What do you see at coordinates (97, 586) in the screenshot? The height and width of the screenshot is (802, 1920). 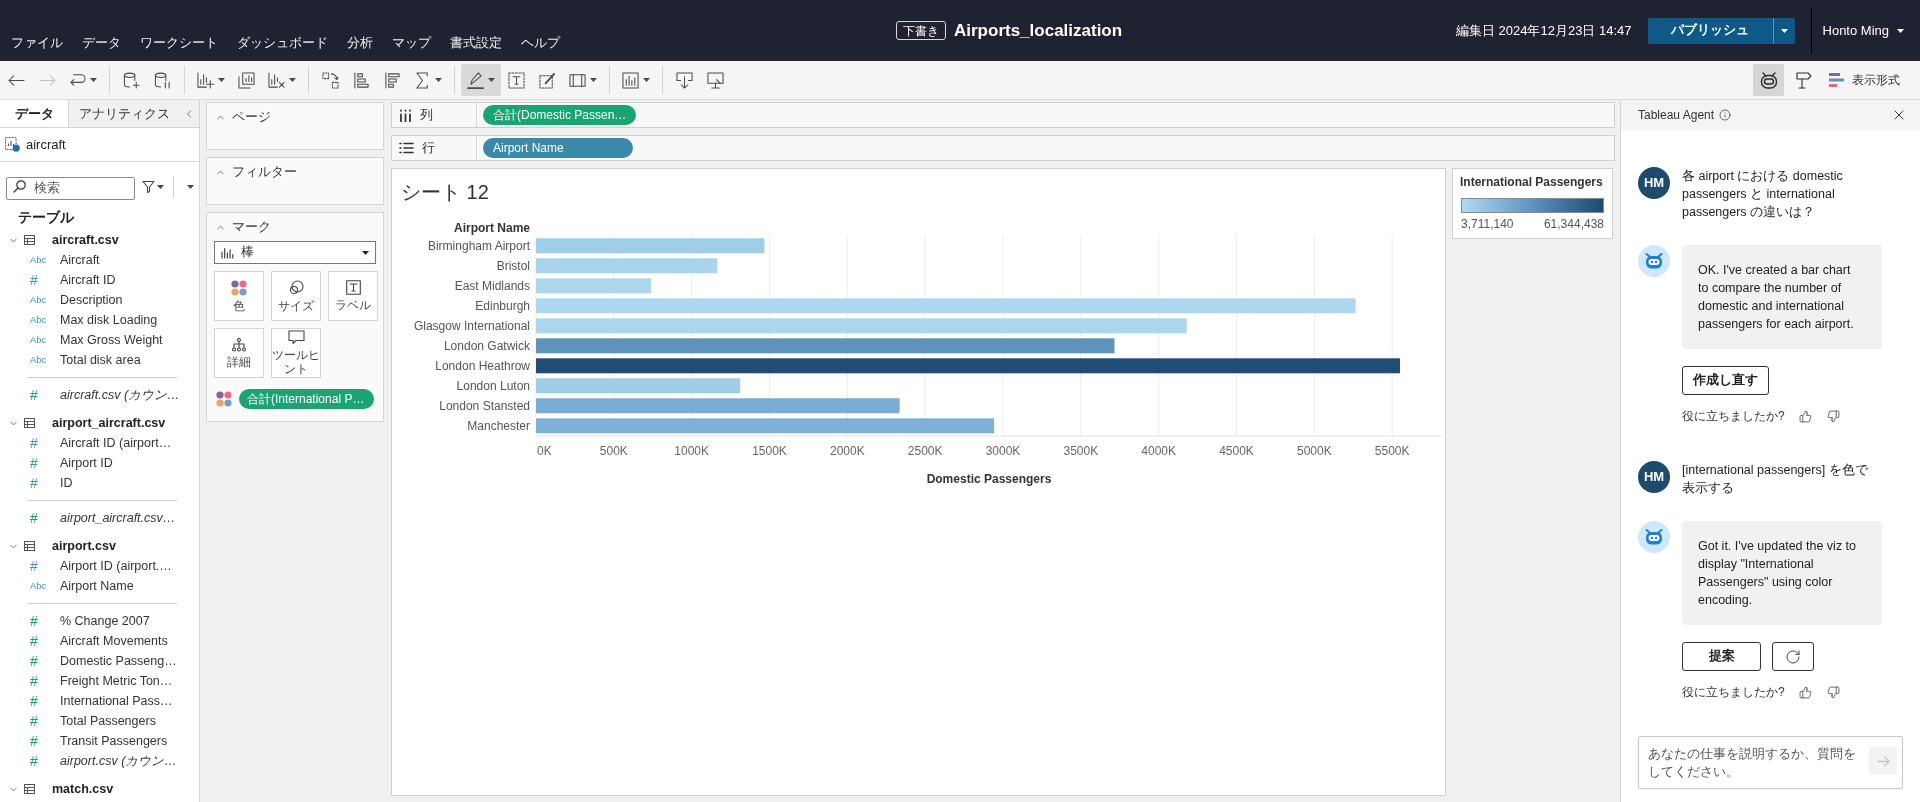 I see `field-name: Airport Name` at bounding box center [97, 586].